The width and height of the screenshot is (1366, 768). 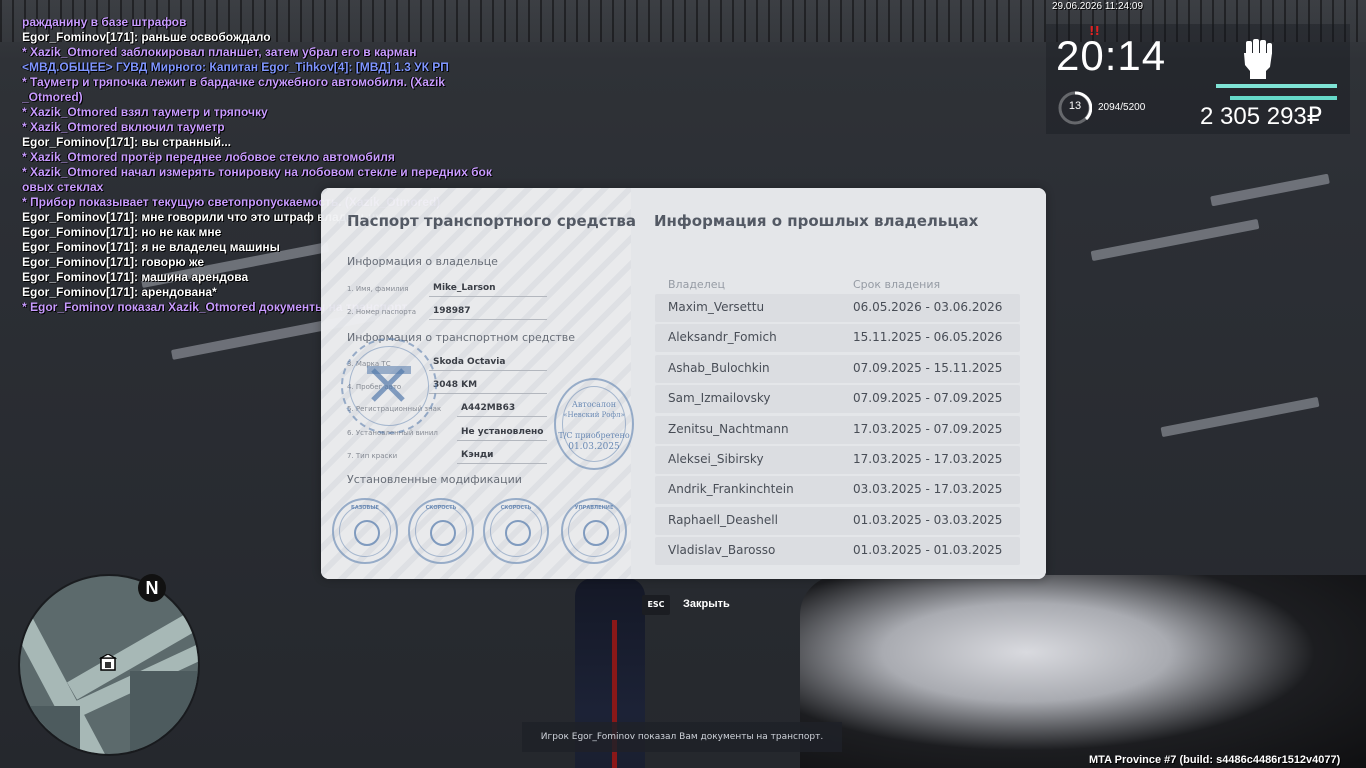 I want to click on gear-icon, so click(x=367, y=533).